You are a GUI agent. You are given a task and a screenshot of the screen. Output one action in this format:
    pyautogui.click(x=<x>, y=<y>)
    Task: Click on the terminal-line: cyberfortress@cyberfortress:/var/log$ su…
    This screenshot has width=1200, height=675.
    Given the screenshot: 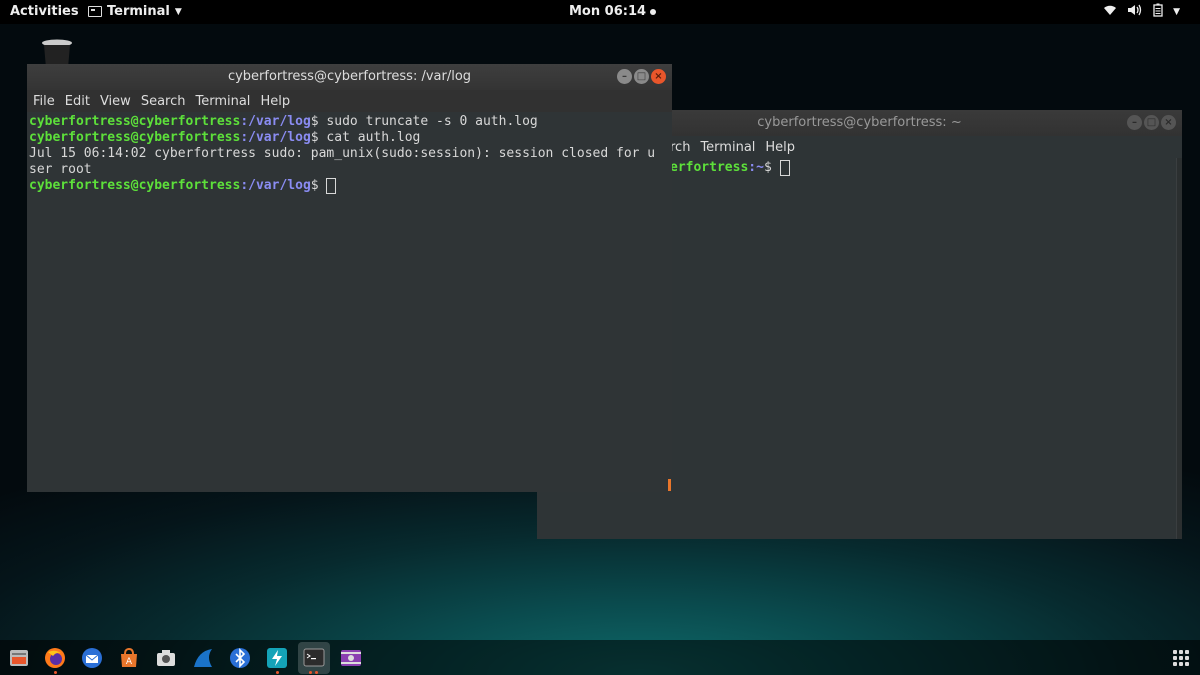 What is the action you would take?
    pyautogui.click(x=349, y=122)
    